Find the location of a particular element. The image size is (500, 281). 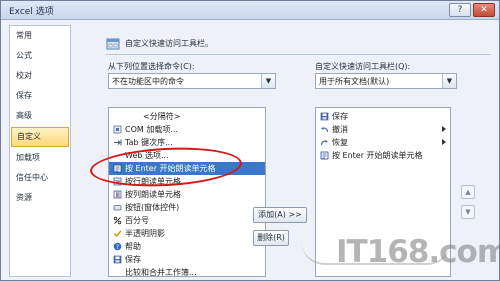

sidebar-item-advanced: 高级 is located at coordinates (40, 116).